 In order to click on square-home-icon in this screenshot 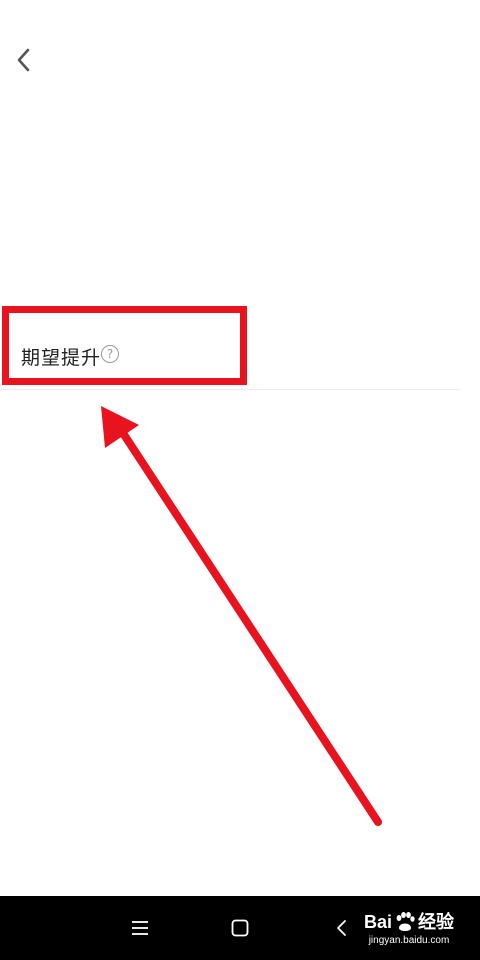, I will do `click(240, 928)`.